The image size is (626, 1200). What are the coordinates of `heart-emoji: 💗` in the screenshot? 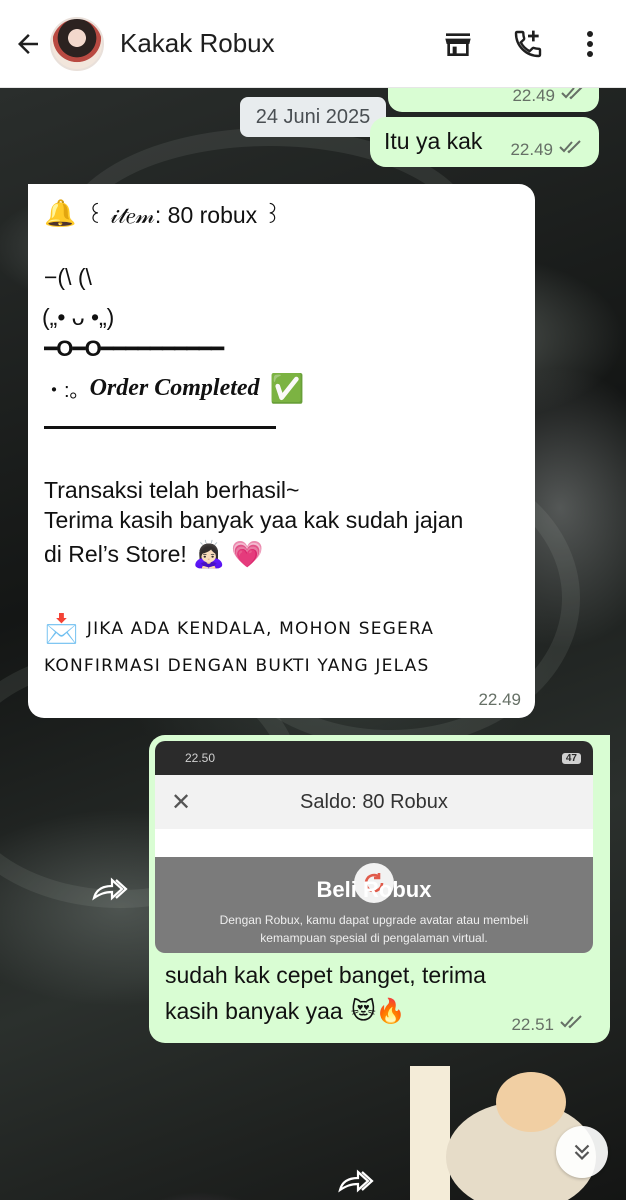 It's located at (247, 554).